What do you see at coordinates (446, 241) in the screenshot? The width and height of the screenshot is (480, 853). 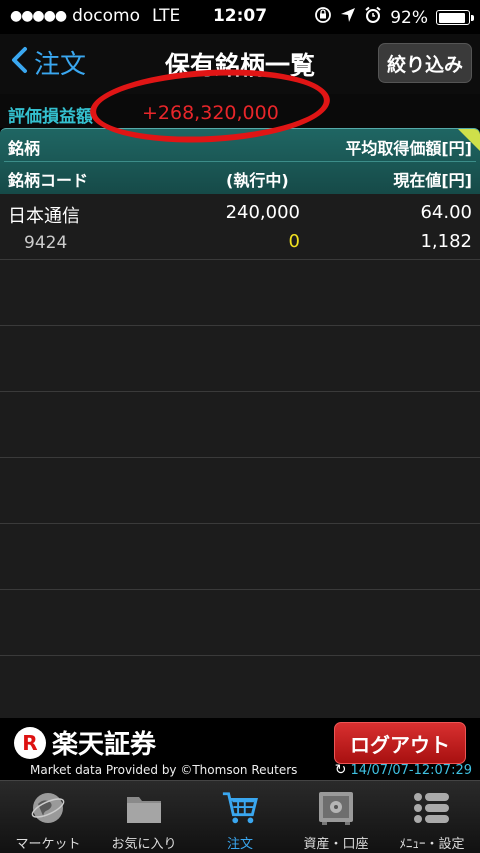 I see `holding-current-price: 1,182` at bounding box center [446, 241].